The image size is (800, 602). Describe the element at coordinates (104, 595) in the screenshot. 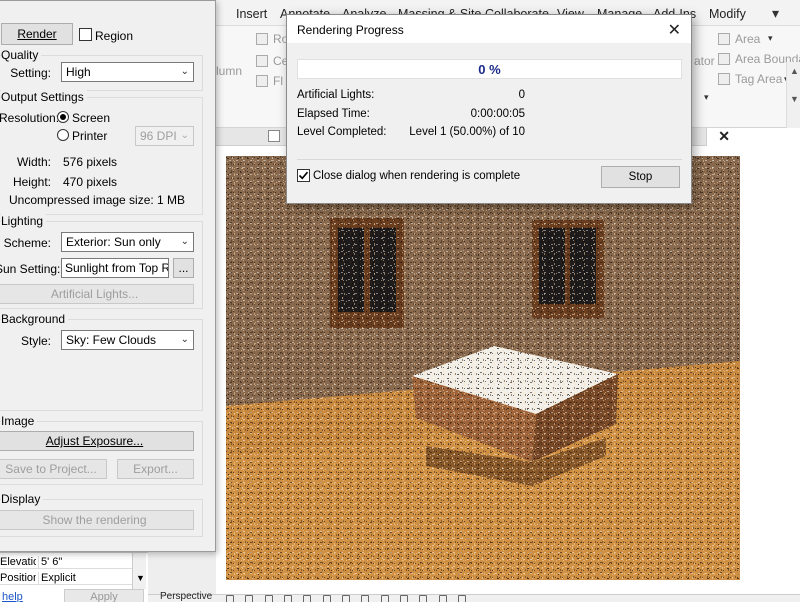

I see `apply-button: Apply` at that location.